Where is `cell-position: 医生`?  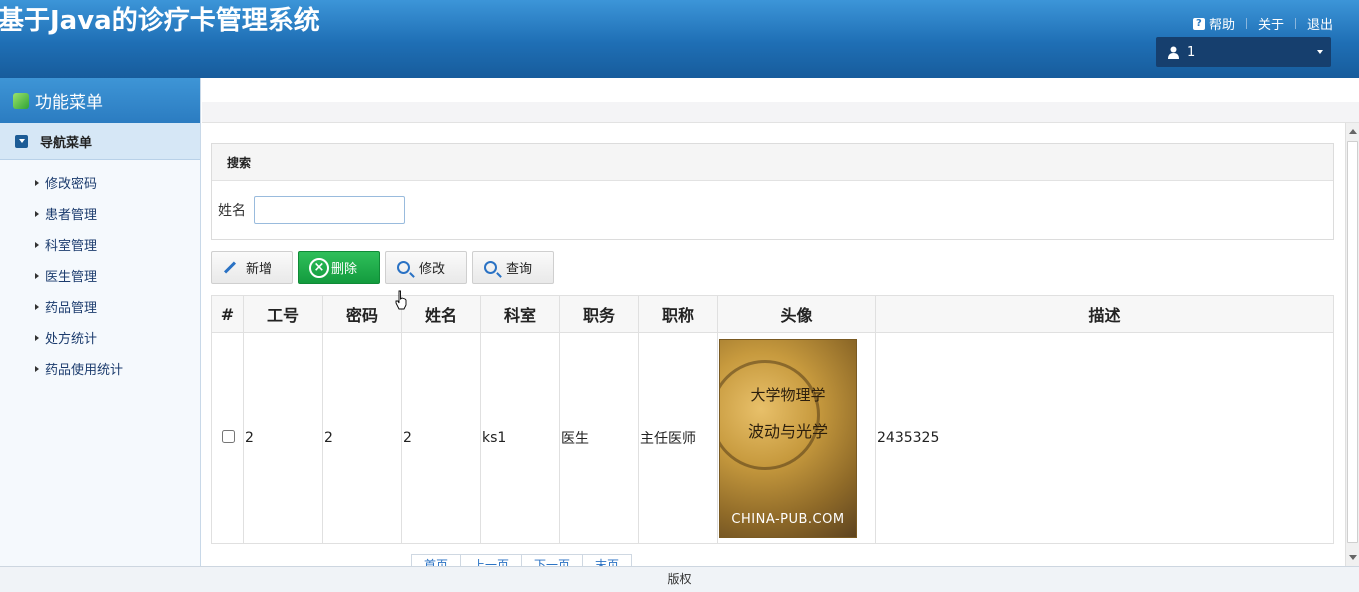
cell-position: 医生 is located at coordinates (599, 438).